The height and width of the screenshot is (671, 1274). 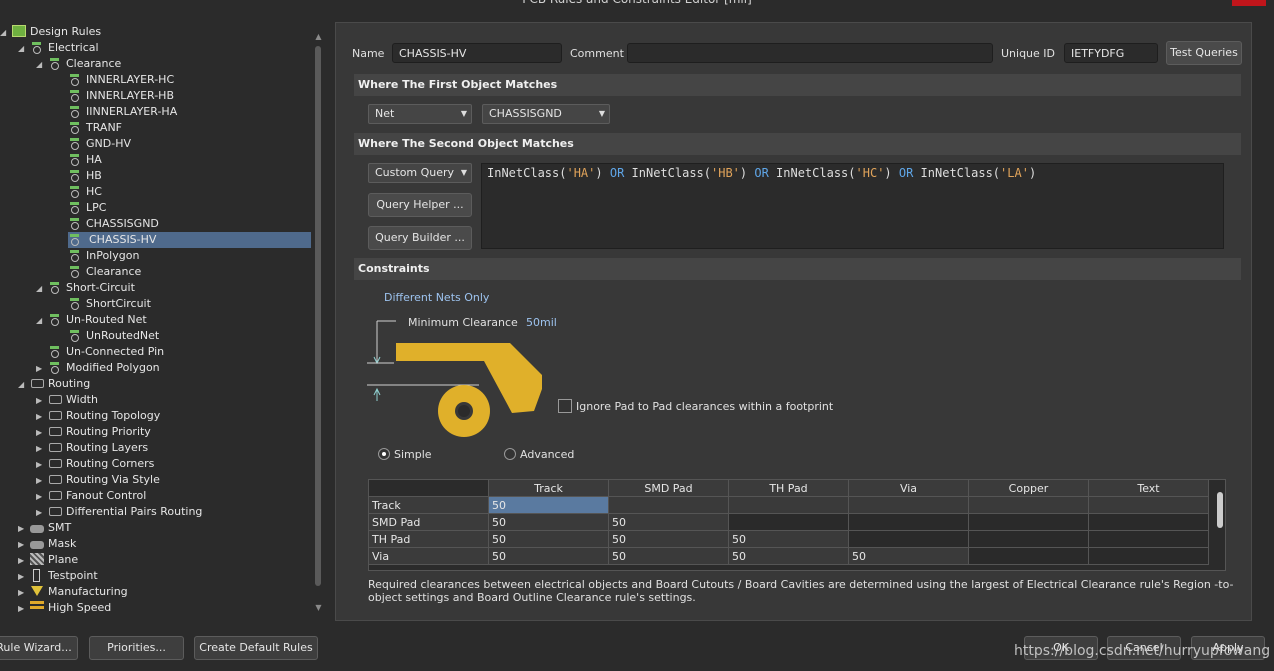 What do you see at coordinates (99, 144) in the screenshot?
I see `tree-node-rule: GND-HV` at bounding box center [99, 144].